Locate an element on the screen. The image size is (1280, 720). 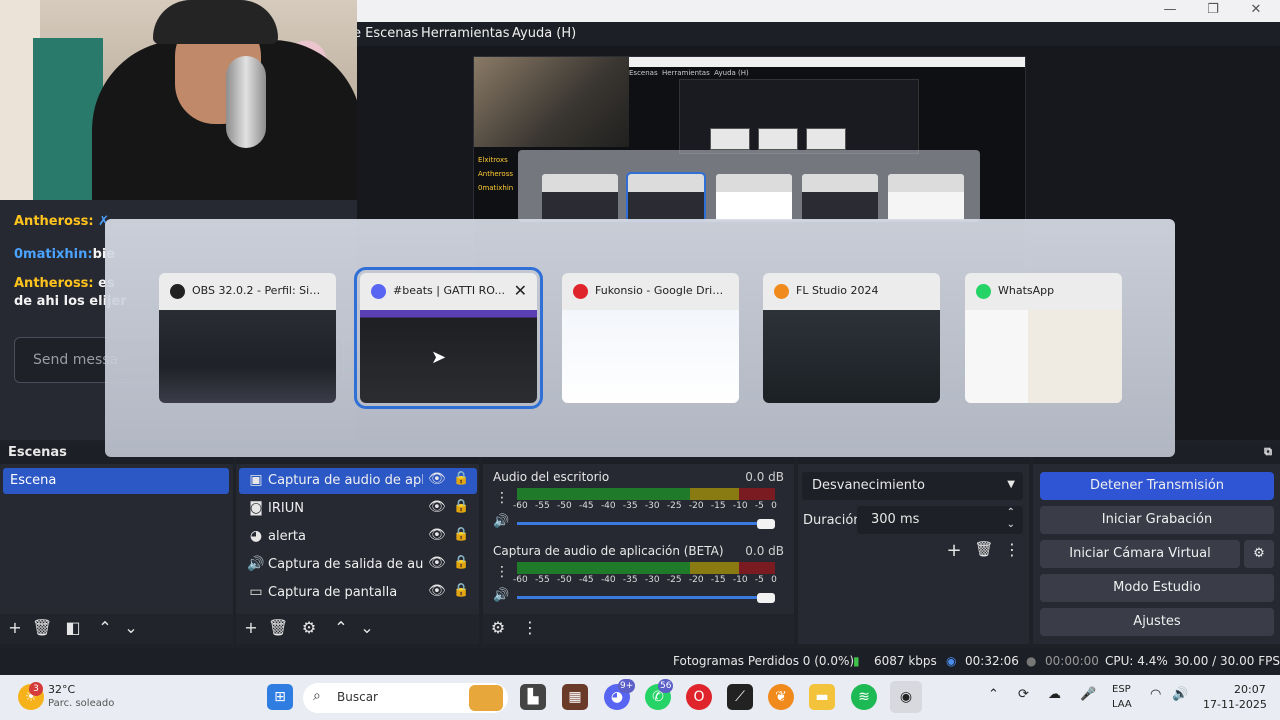
opera-taskbar-icon: O is located at coordinates (699, 697).